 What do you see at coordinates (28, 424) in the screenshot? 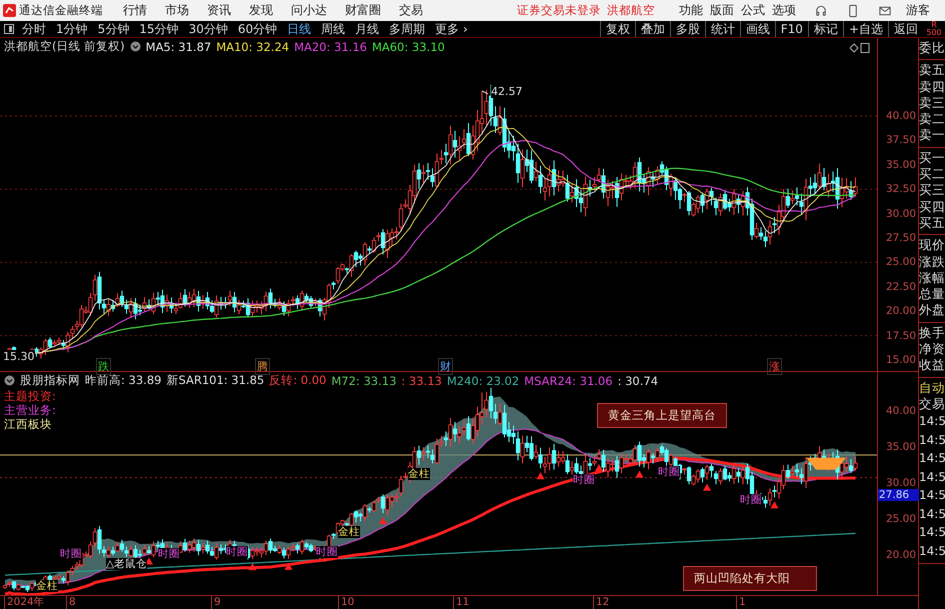
I see `note-label: 江西板块` at bounding box center [28, 424].